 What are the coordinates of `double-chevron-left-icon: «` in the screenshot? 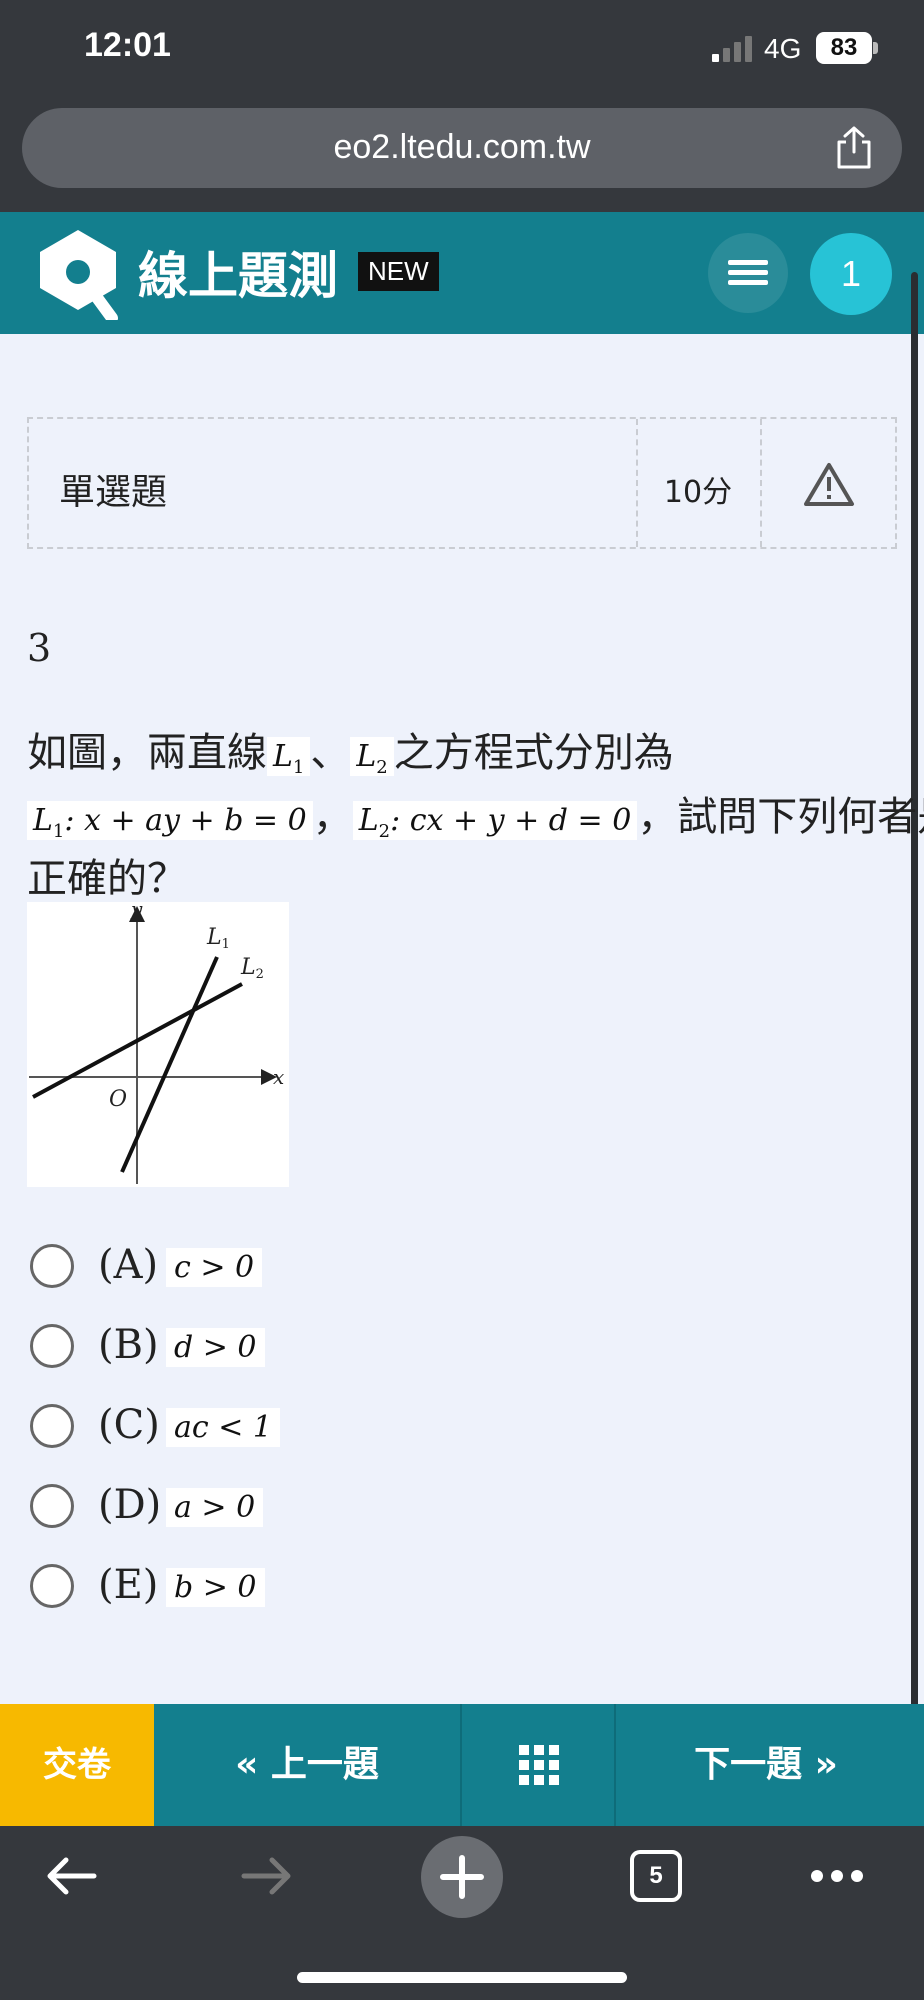 It's located at (247, 1764).